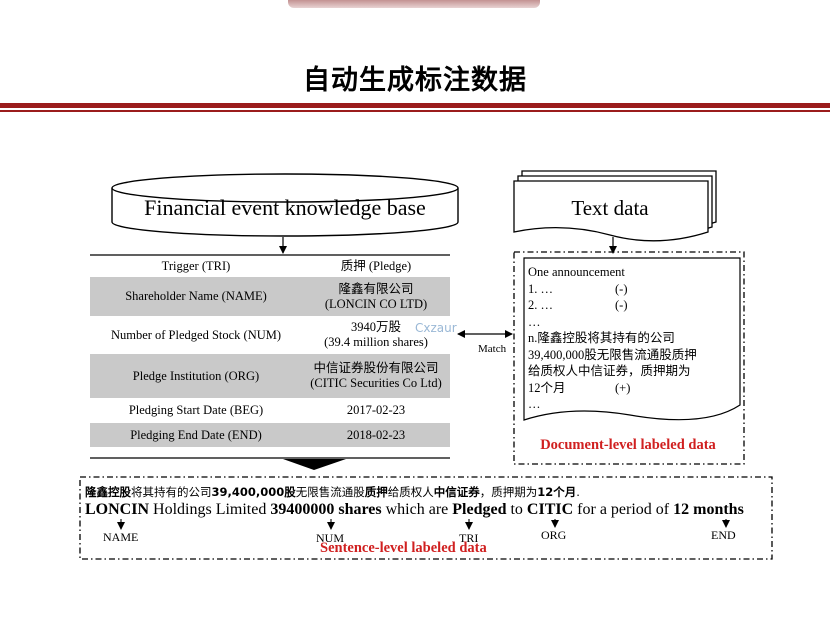  I want to click on announcement-line-text: n.隆鑫控股将其持有的公司, so click(601, 338).